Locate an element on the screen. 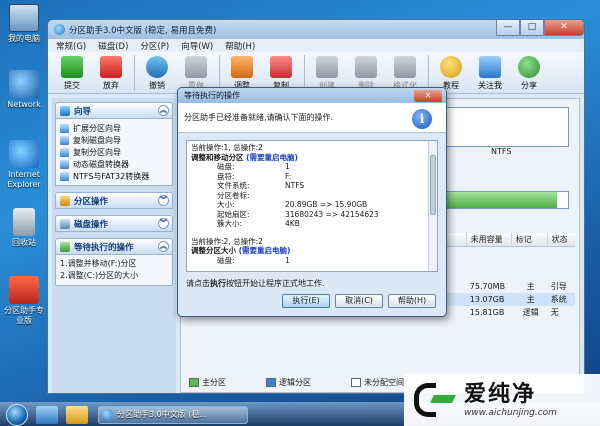 Image resolution: width=600 pixels, height=426 pixels. wizard-item-dynamic-disk: 动态磁盘转换器 is located at coordinates (114, 164).